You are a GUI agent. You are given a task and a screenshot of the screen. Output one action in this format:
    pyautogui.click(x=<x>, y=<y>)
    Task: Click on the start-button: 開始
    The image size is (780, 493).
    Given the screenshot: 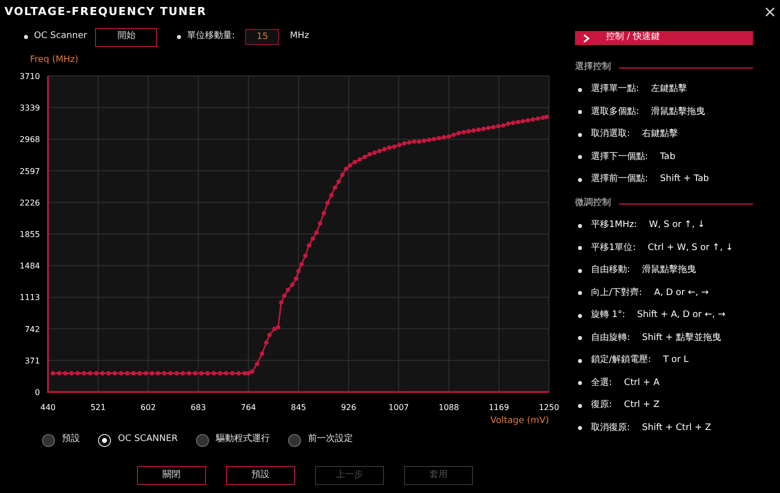 What is the action you would take?
    pyautogui.click(x=126, y=37)
    